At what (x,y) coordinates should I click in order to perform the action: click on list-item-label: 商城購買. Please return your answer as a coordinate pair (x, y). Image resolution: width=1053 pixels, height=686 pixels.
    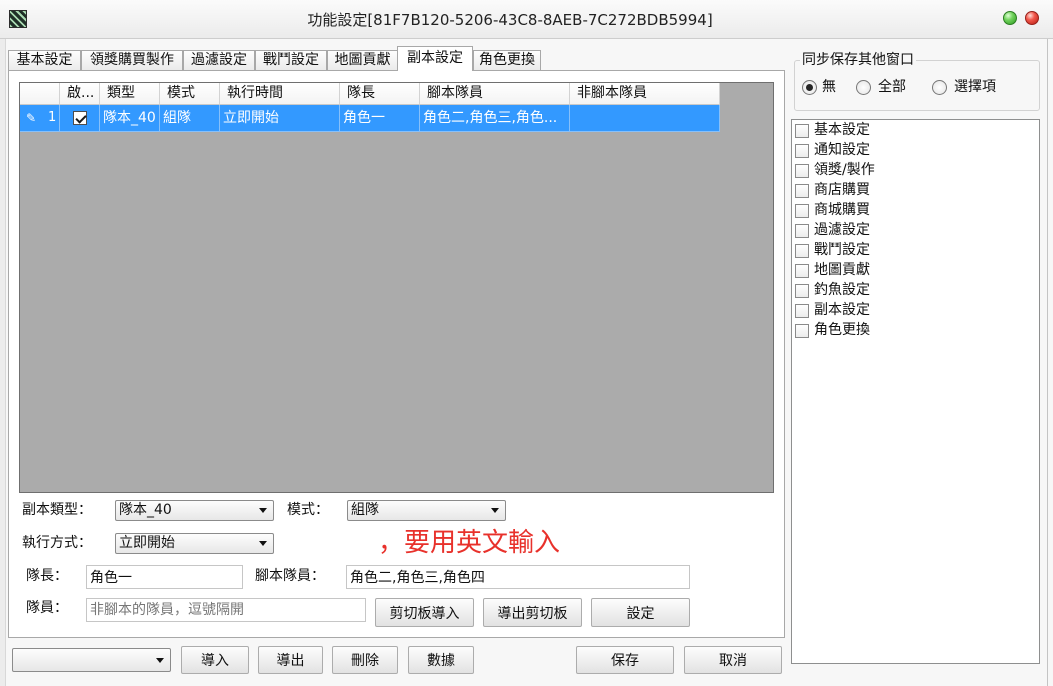
    Looking at the image, I should click on (842, 210).